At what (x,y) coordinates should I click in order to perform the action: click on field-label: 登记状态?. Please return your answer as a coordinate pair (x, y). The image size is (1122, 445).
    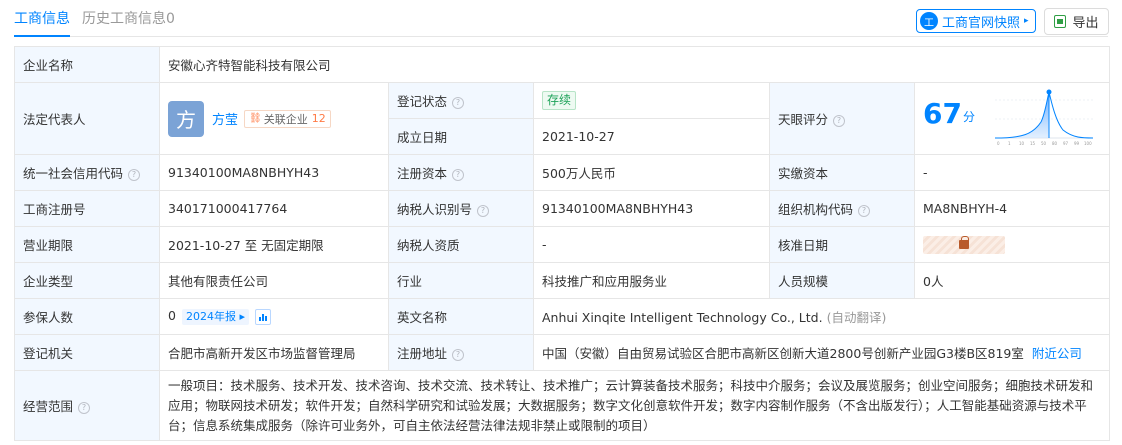
    Looking at the image, I should click on (461, 100).